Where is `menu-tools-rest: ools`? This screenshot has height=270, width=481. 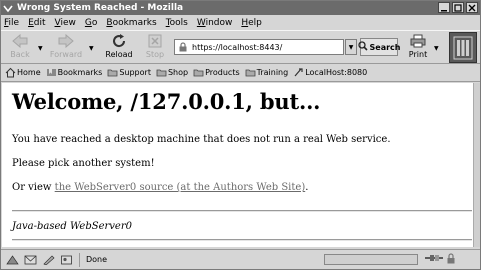
menu-tools-rest: ools is located at coordinates (178, 22).